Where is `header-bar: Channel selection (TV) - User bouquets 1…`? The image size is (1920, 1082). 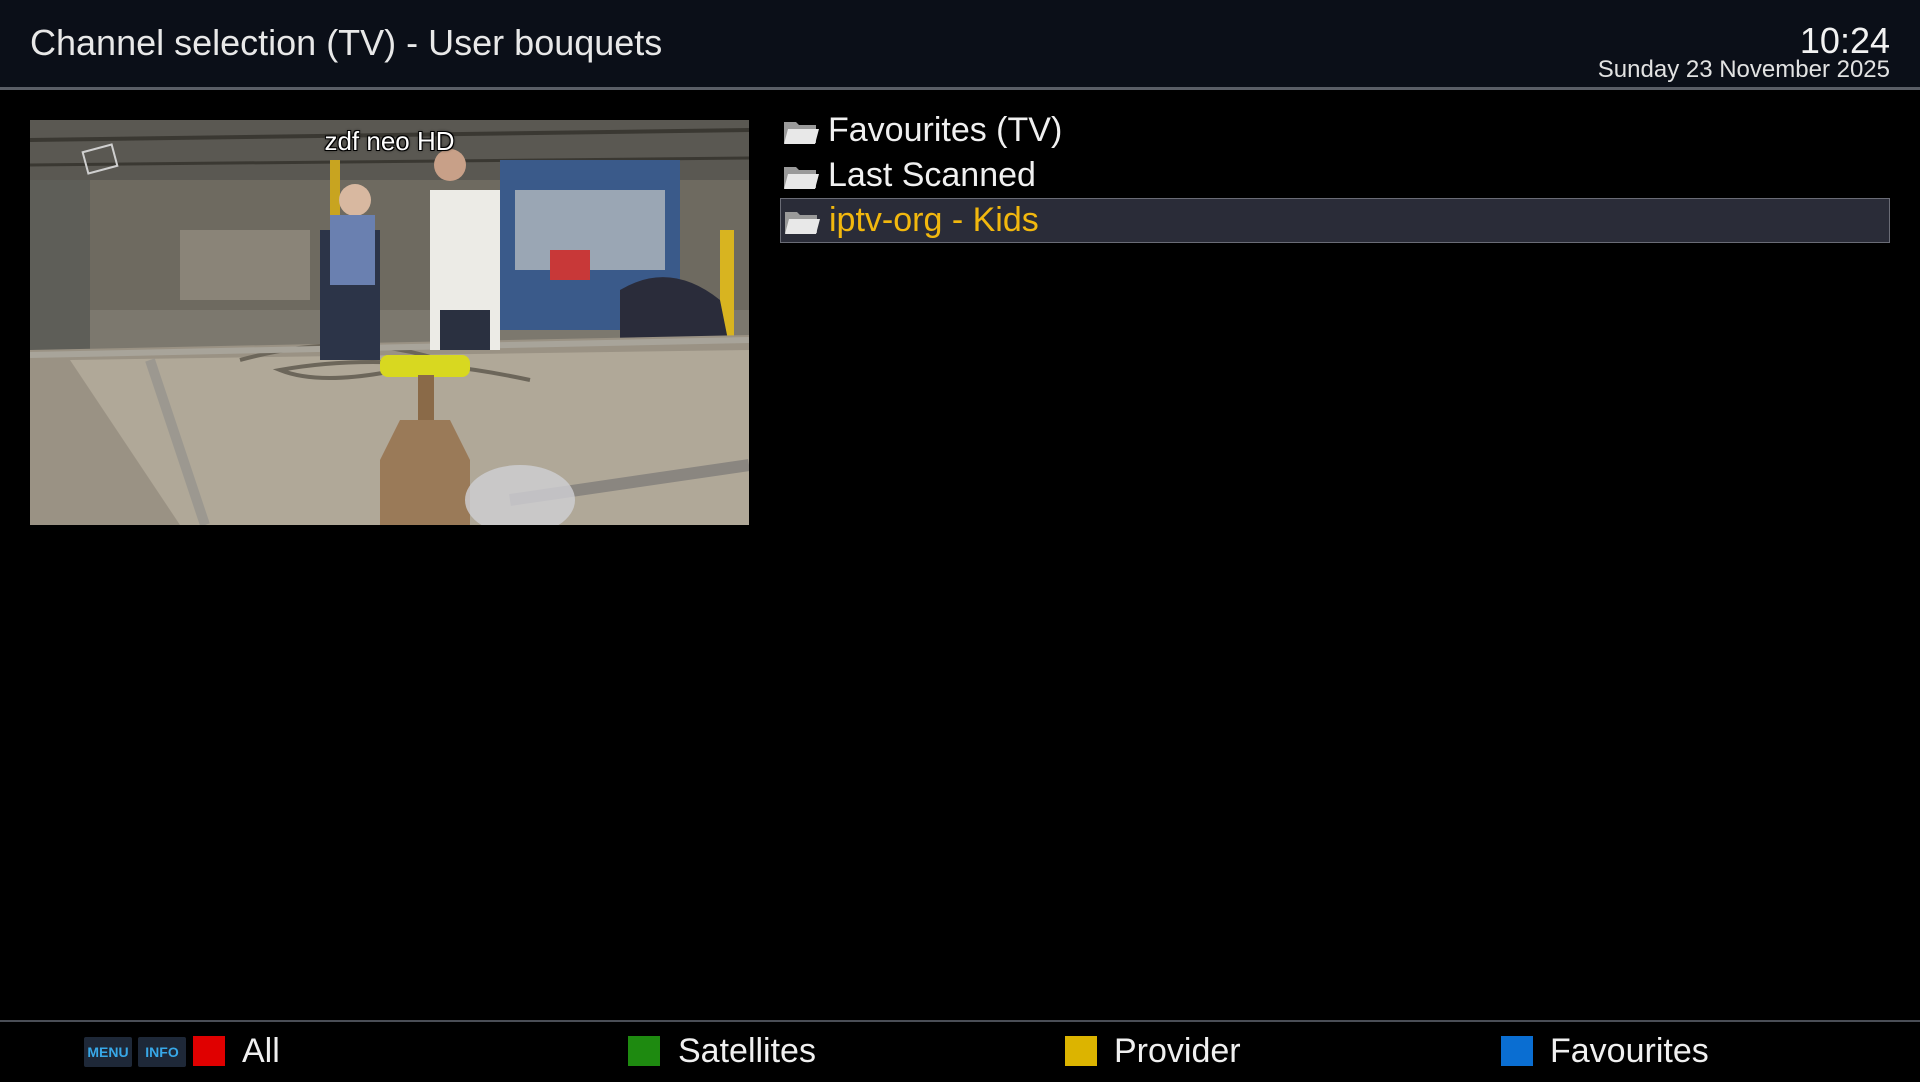 header-bar: Channel selection (TV) - User bouquets 1… is located at coordinates (960, 45).